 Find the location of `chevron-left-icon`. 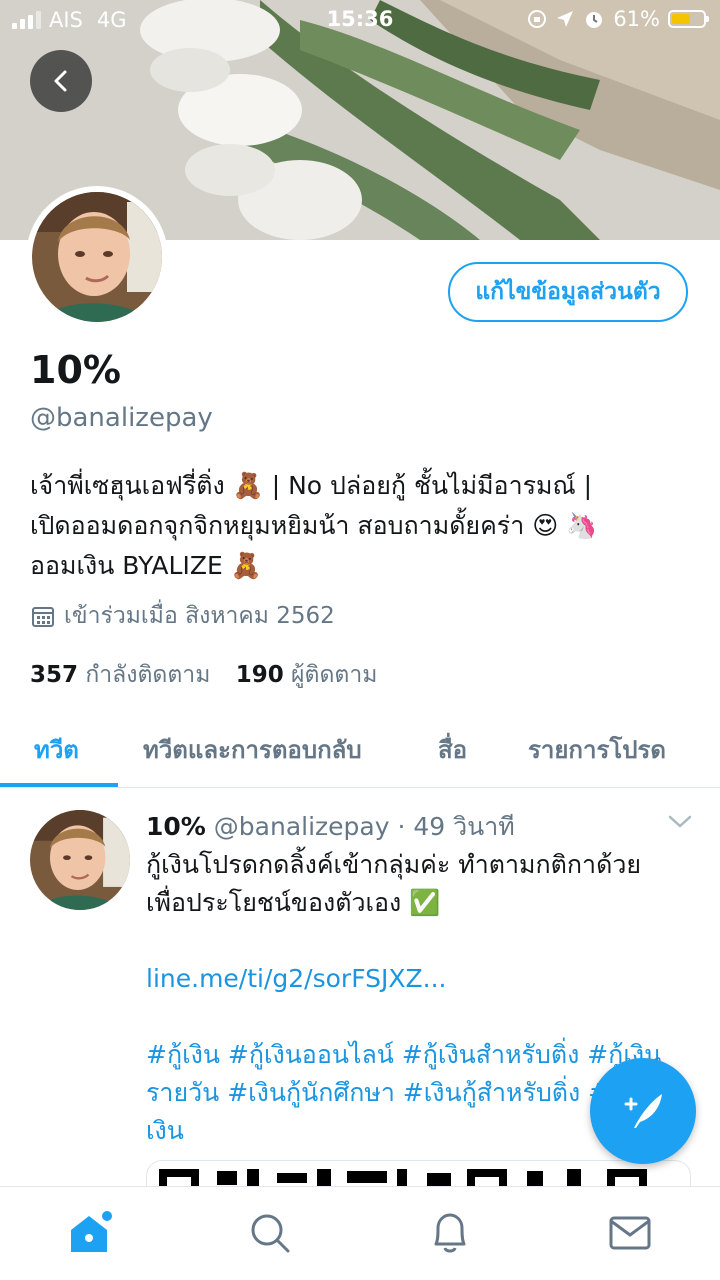

chevron-left-icon is located at coordinates (60, 81).